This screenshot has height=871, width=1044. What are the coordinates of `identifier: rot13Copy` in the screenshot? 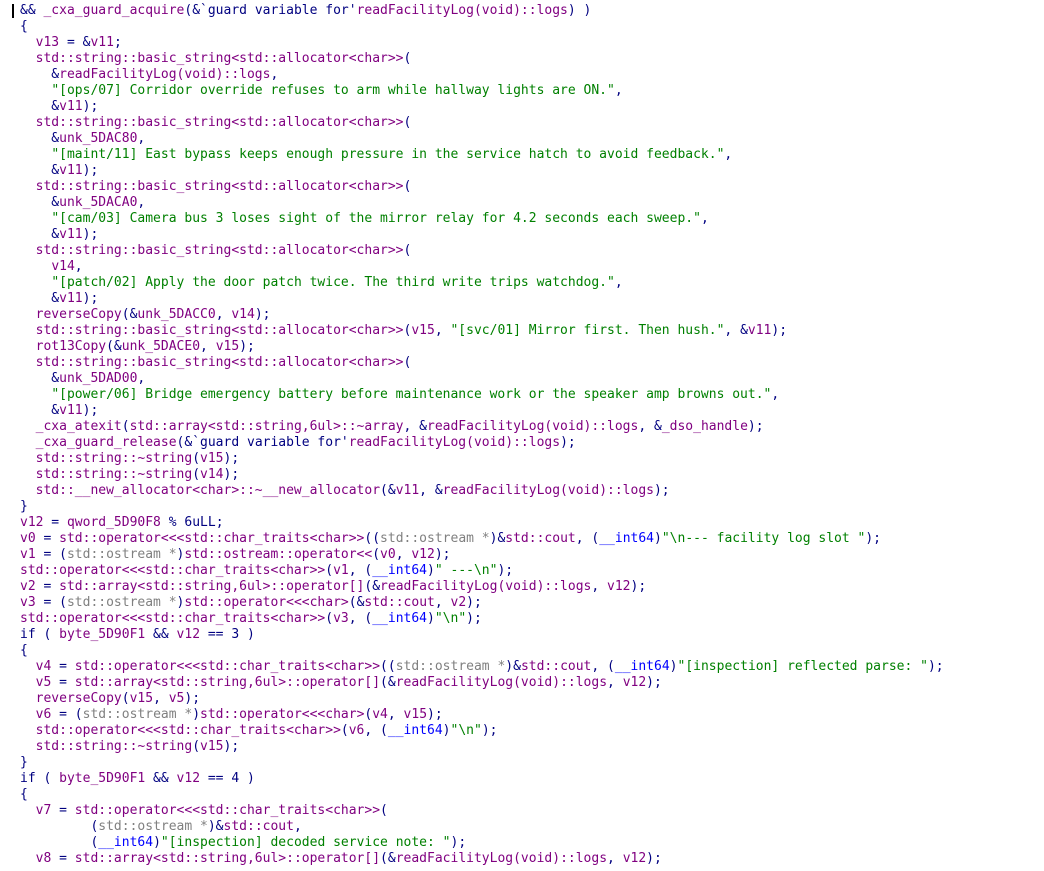 It's located at (71, 346).